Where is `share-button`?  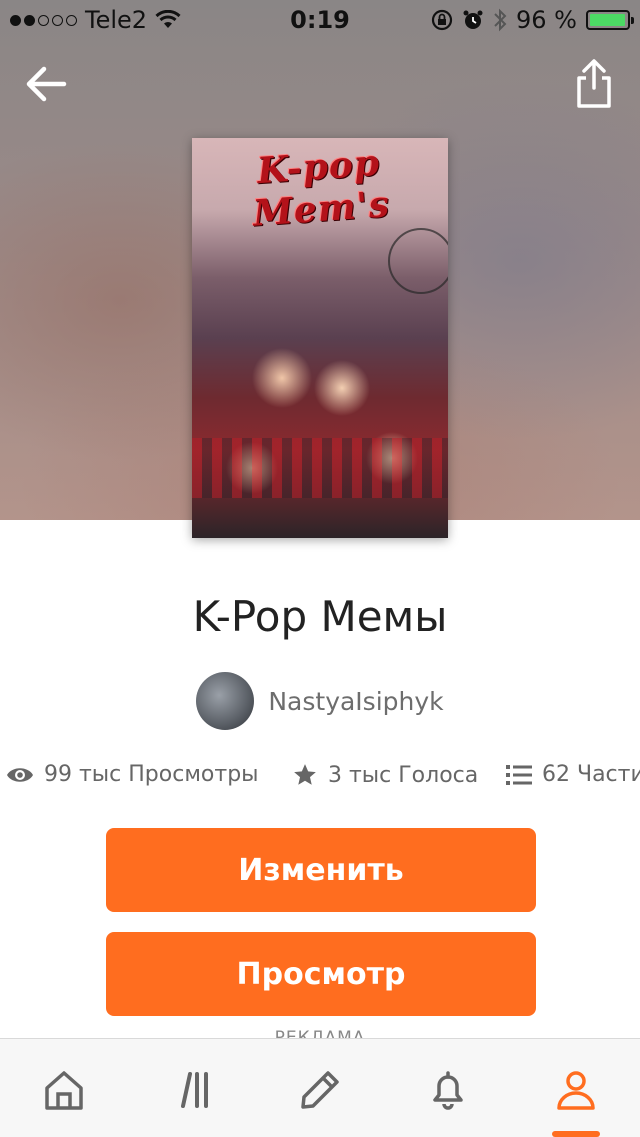 share-button is located at coordinates (594, 84).